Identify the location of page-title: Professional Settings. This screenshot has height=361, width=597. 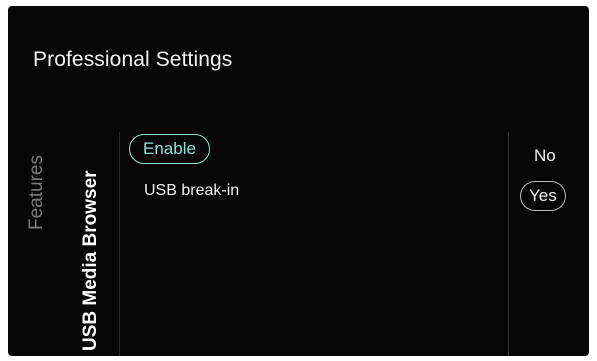
(133, 59).